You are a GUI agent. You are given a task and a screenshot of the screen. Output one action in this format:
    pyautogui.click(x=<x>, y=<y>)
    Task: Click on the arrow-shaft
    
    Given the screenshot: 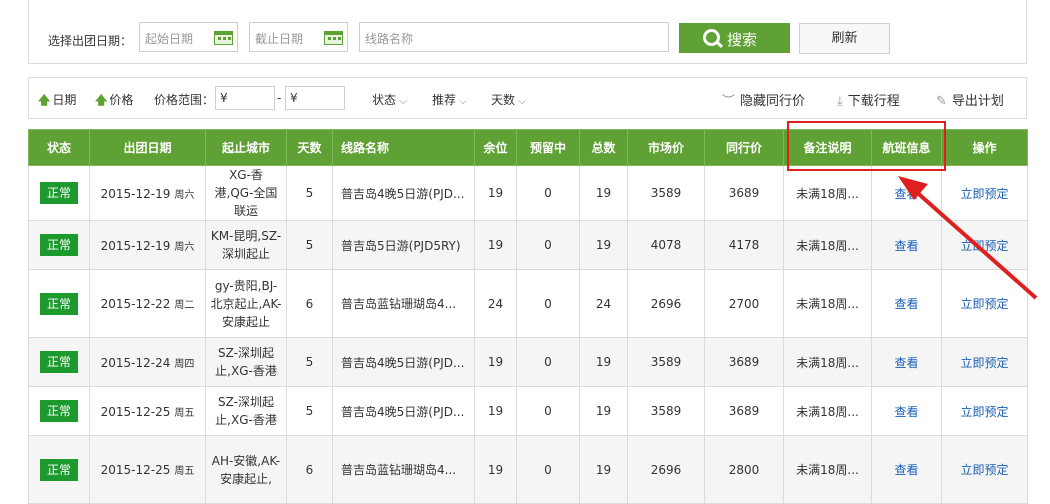 What is the action you would take?
    pyautogui.click(x=974, y=243)
    